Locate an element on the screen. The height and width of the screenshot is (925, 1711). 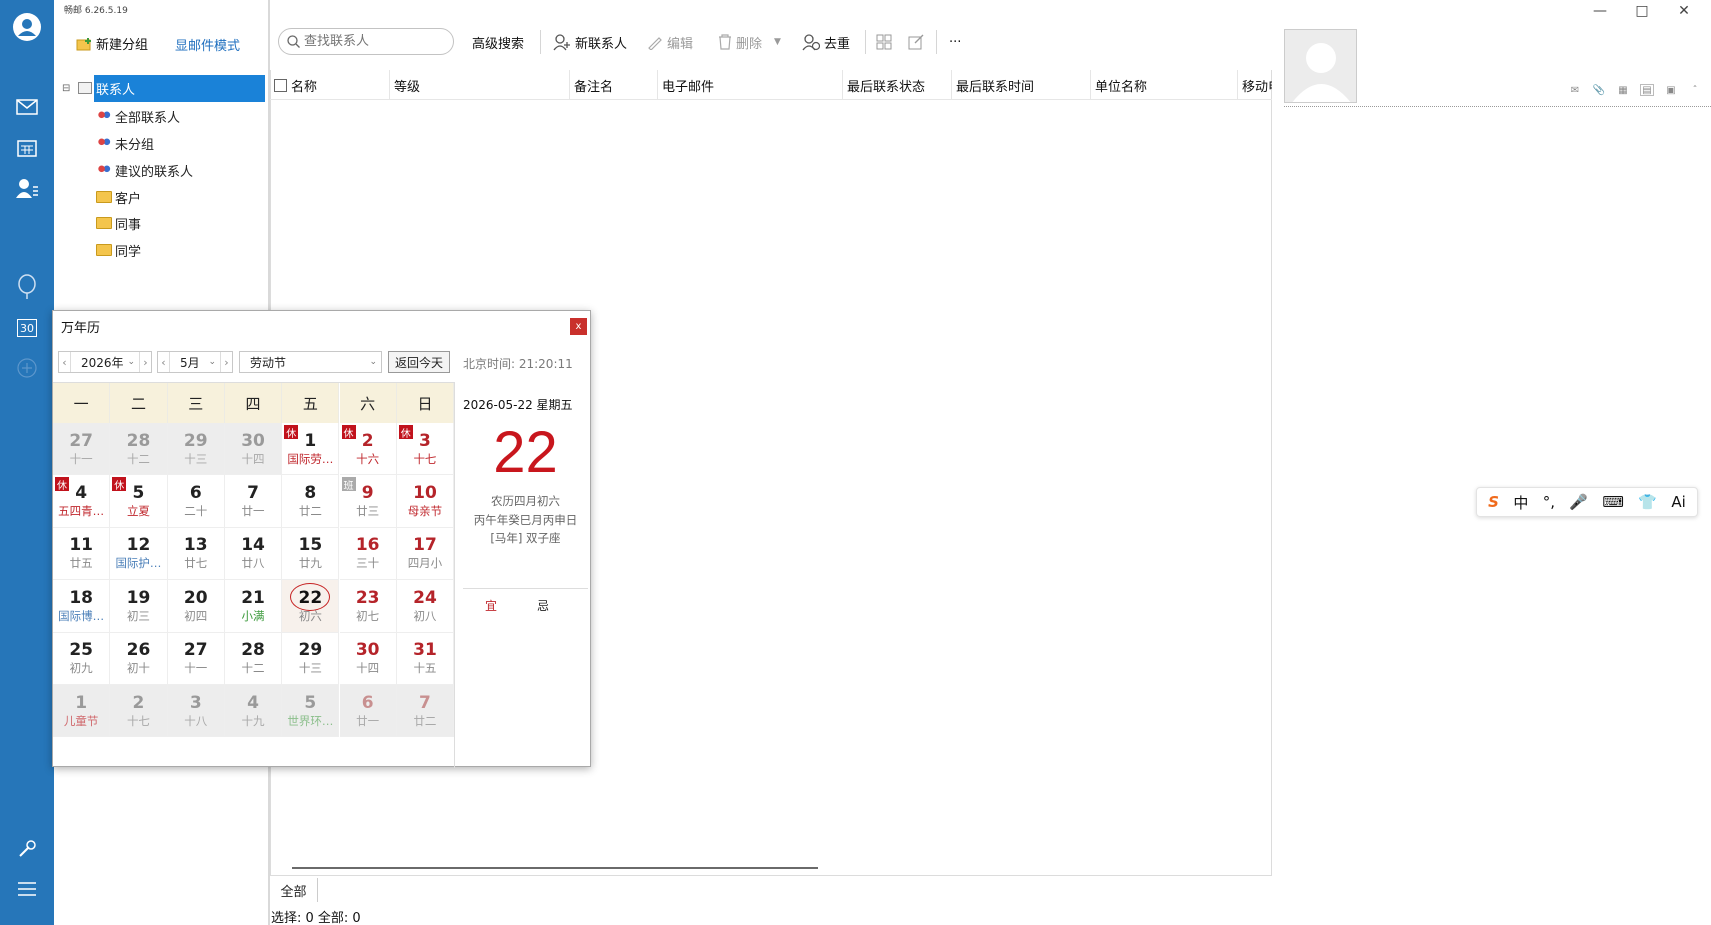
next-month-icon: › is located at coordinates (226, 362).